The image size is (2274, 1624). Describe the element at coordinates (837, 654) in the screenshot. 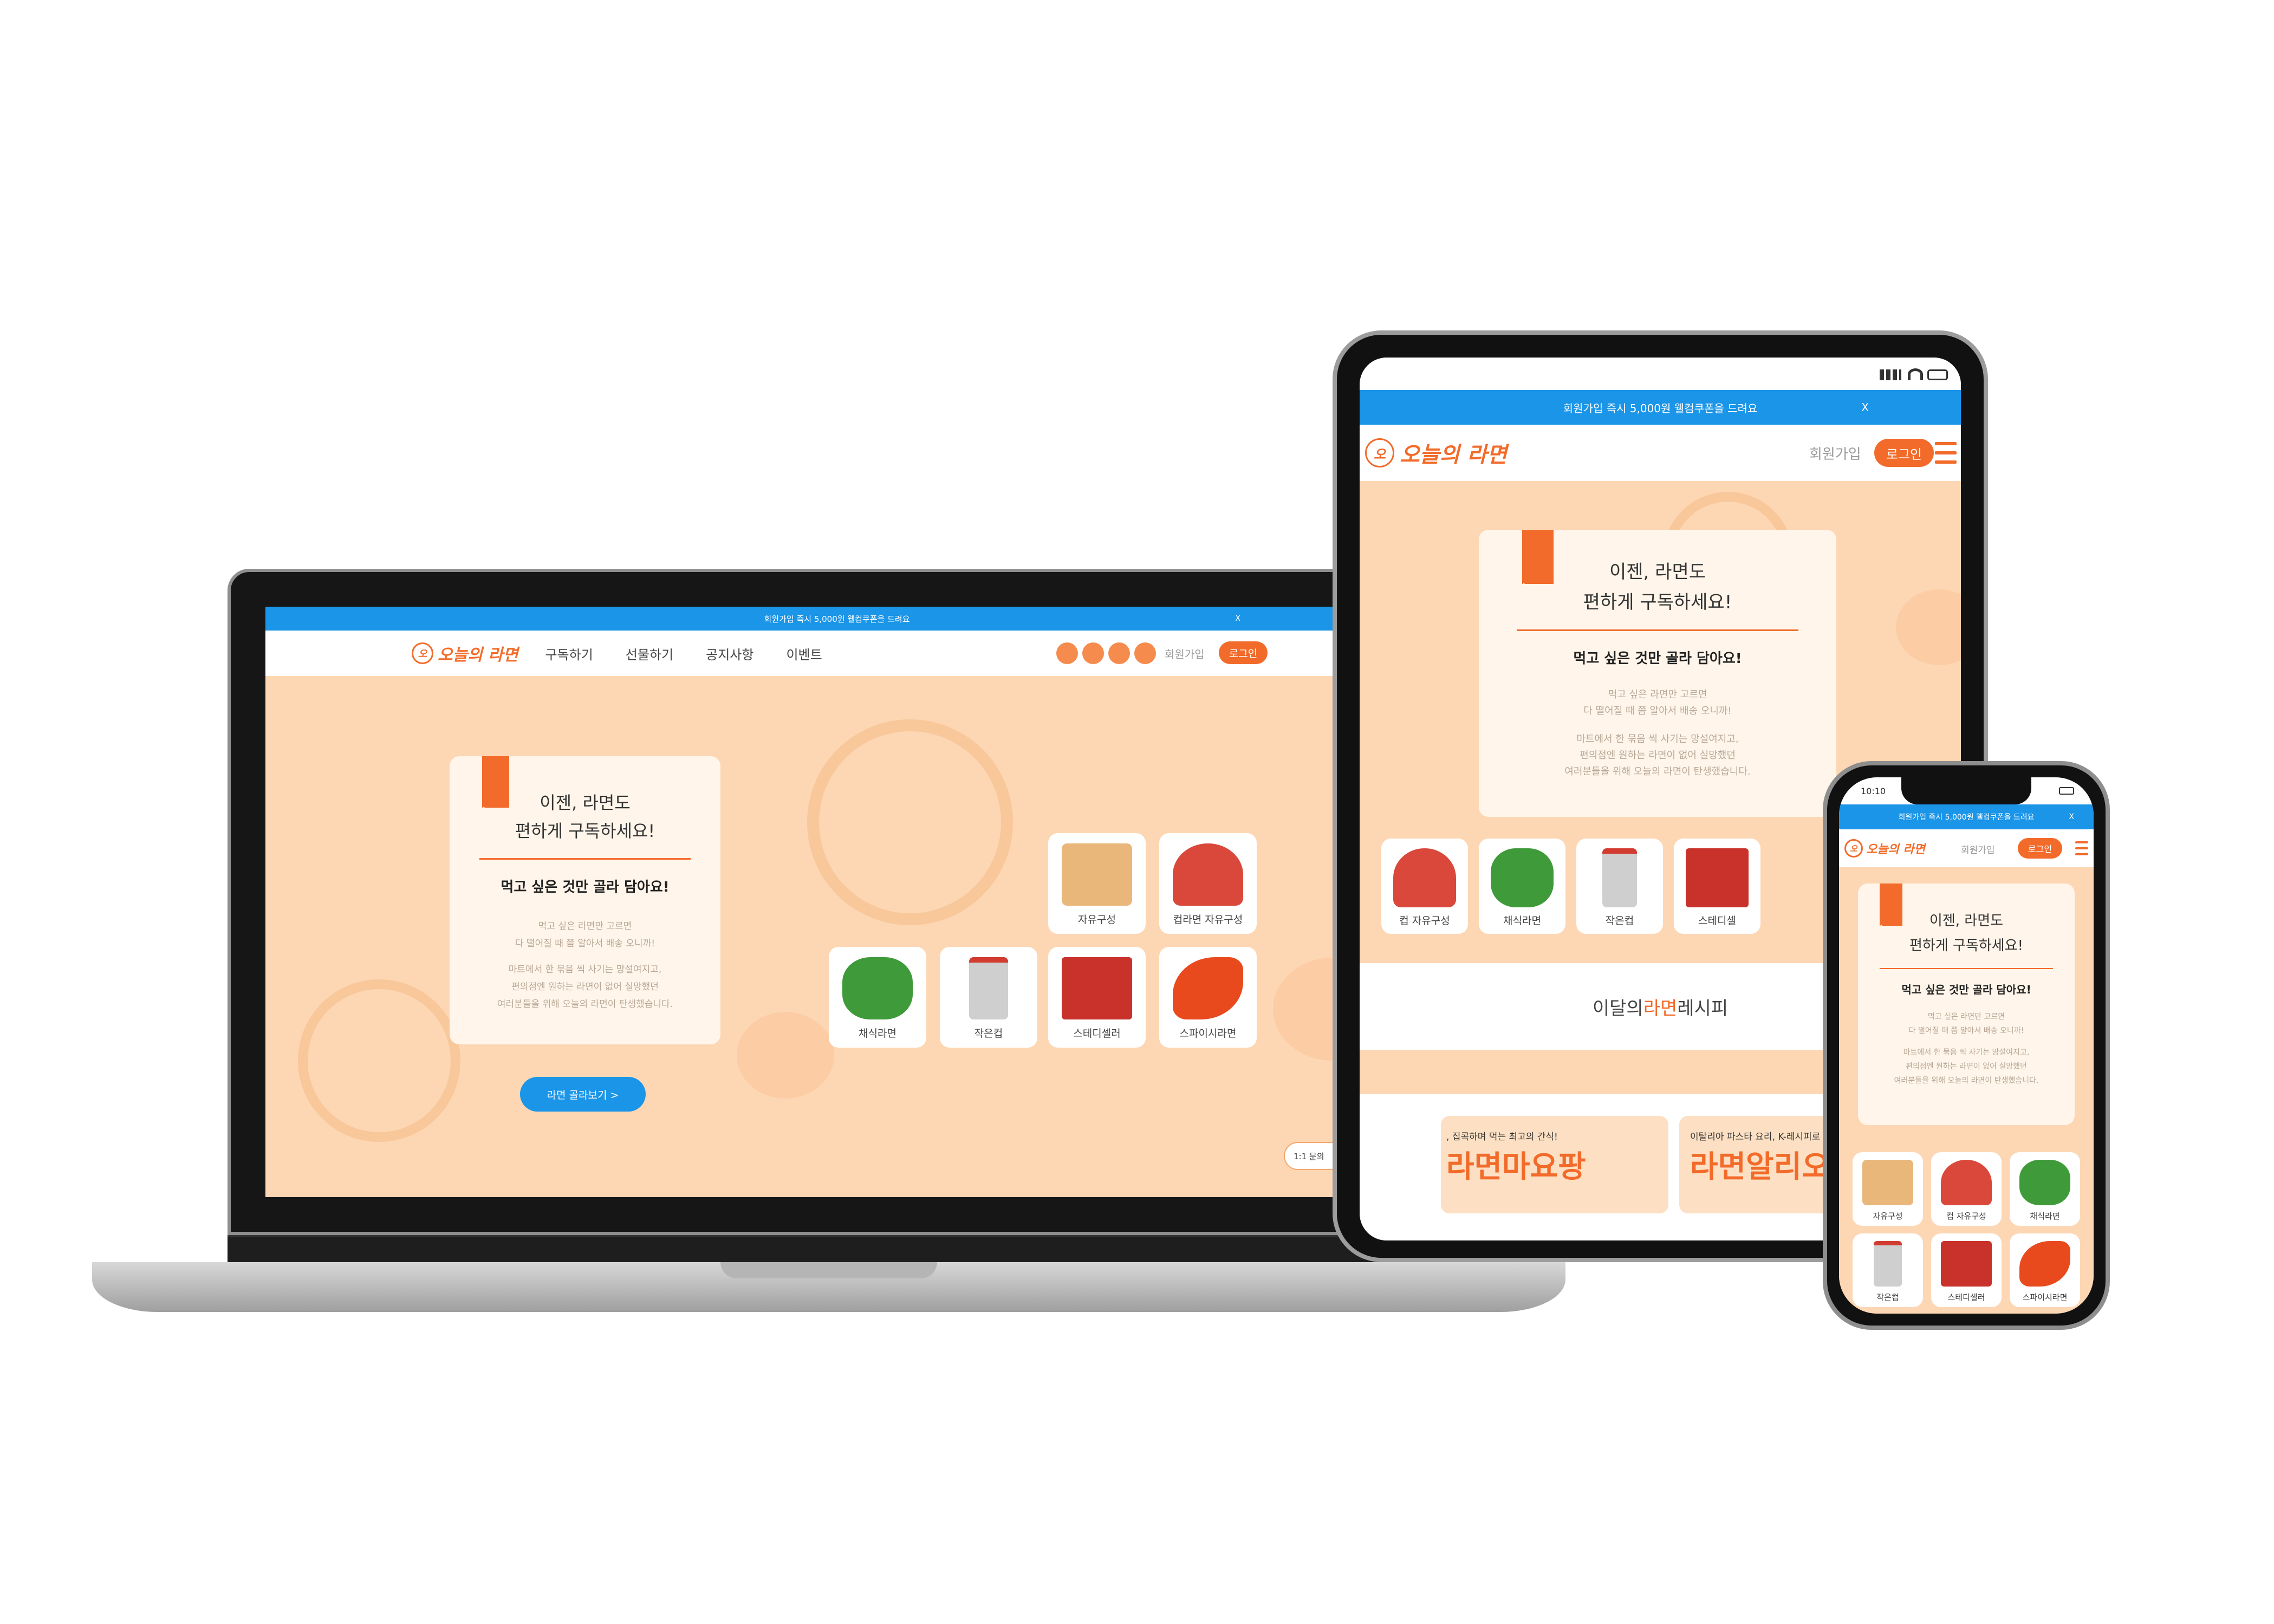

I see `site-header: 오 오늘의 라면 구독하기 선물하기 공지사항 이벤트 회원가입 로그인` at that location.